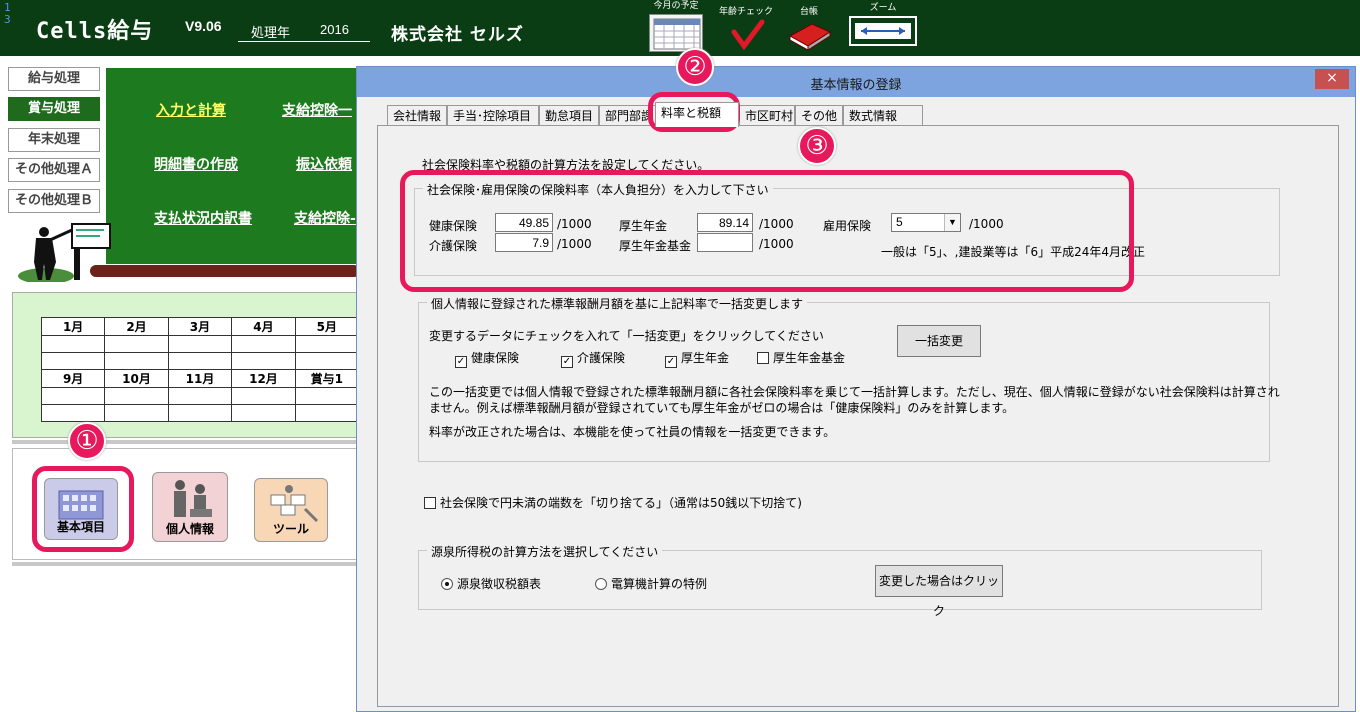 This screenshot has height=712, width=1360. Describe the element at coordinates (73, 326) in the screenshot. I see `month-cell: 1月` at that location.